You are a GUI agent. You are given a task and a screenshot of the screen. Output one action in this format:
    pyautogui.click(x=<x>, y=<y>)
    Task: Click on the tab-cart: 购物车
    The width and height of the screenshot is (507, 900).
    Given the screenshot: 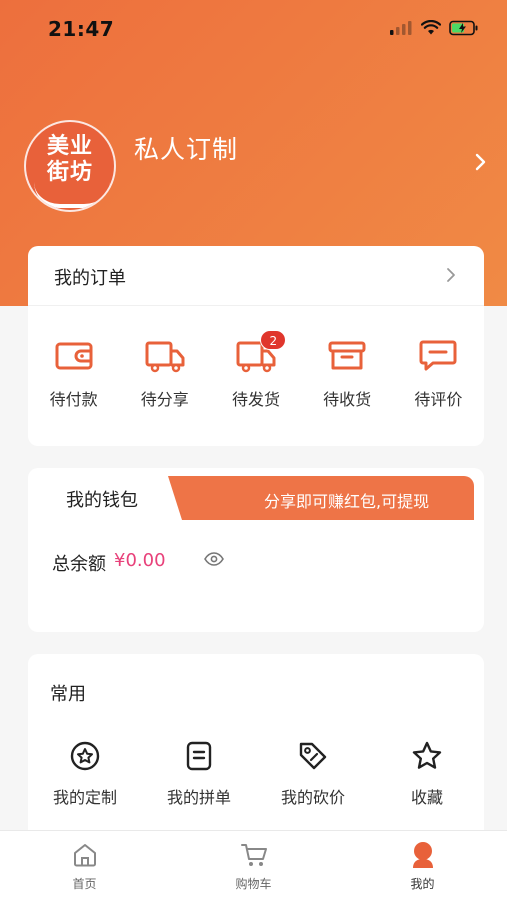 What is the action you would take?
    pyautogui.click(x=253, y=865)
    